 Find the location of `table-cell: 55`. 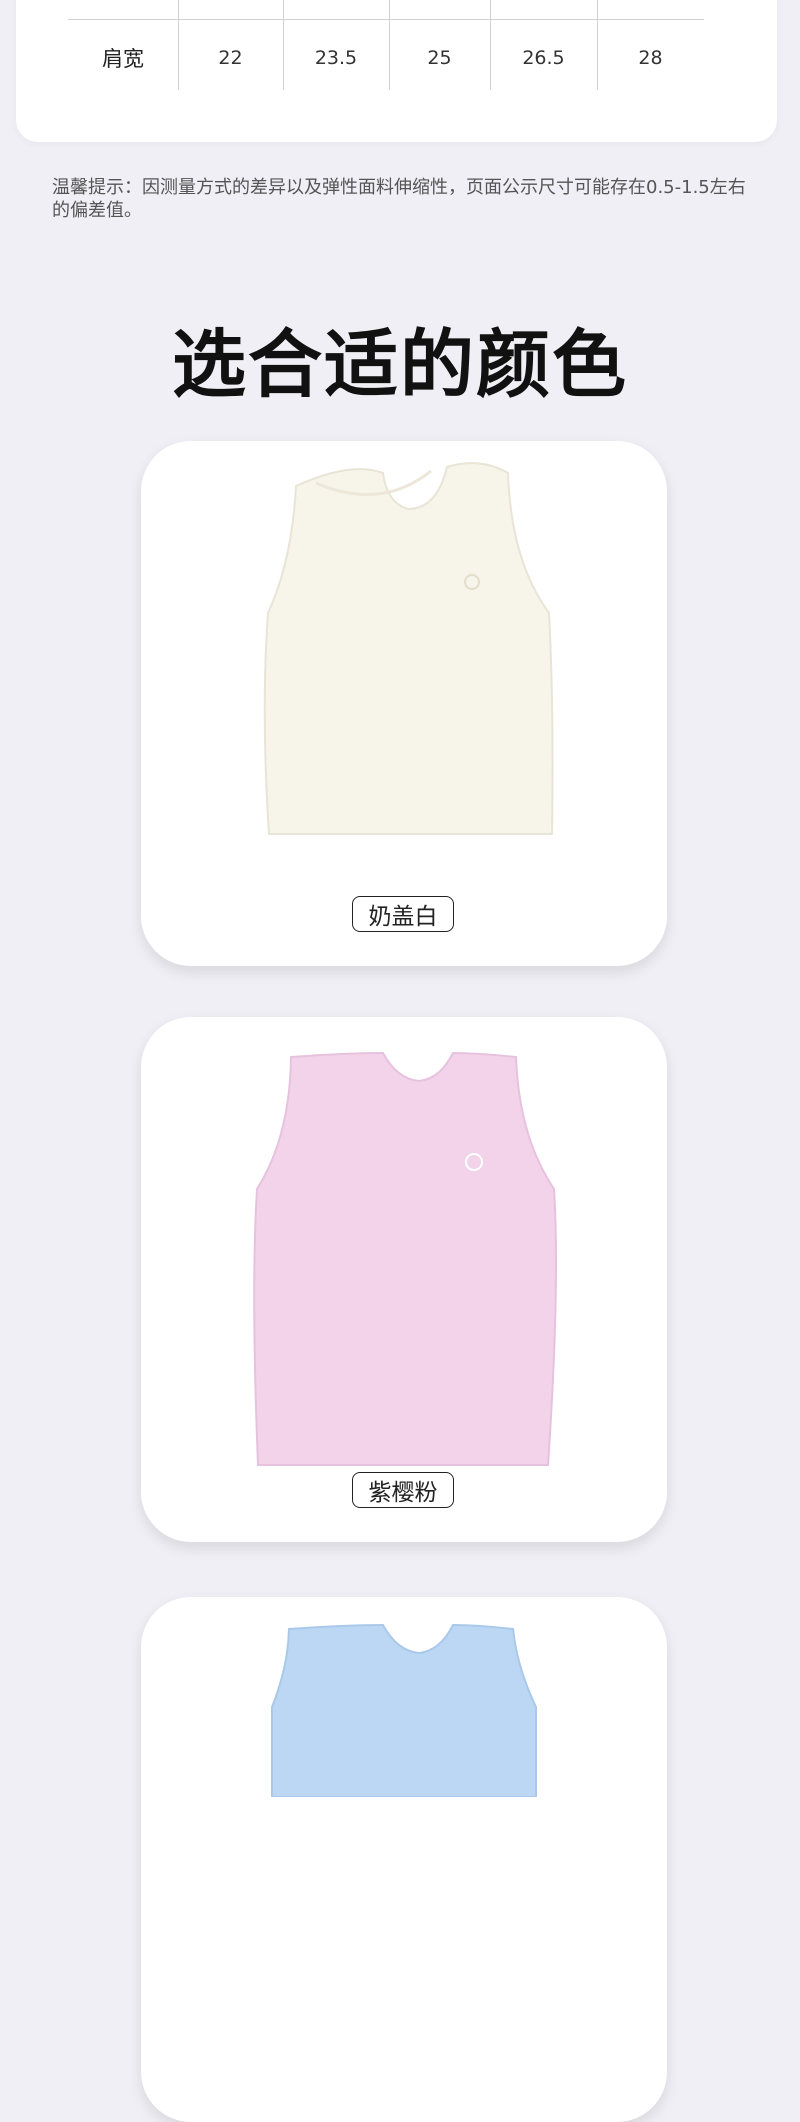

table-cell: 55 is located at coordinates (439, 10).